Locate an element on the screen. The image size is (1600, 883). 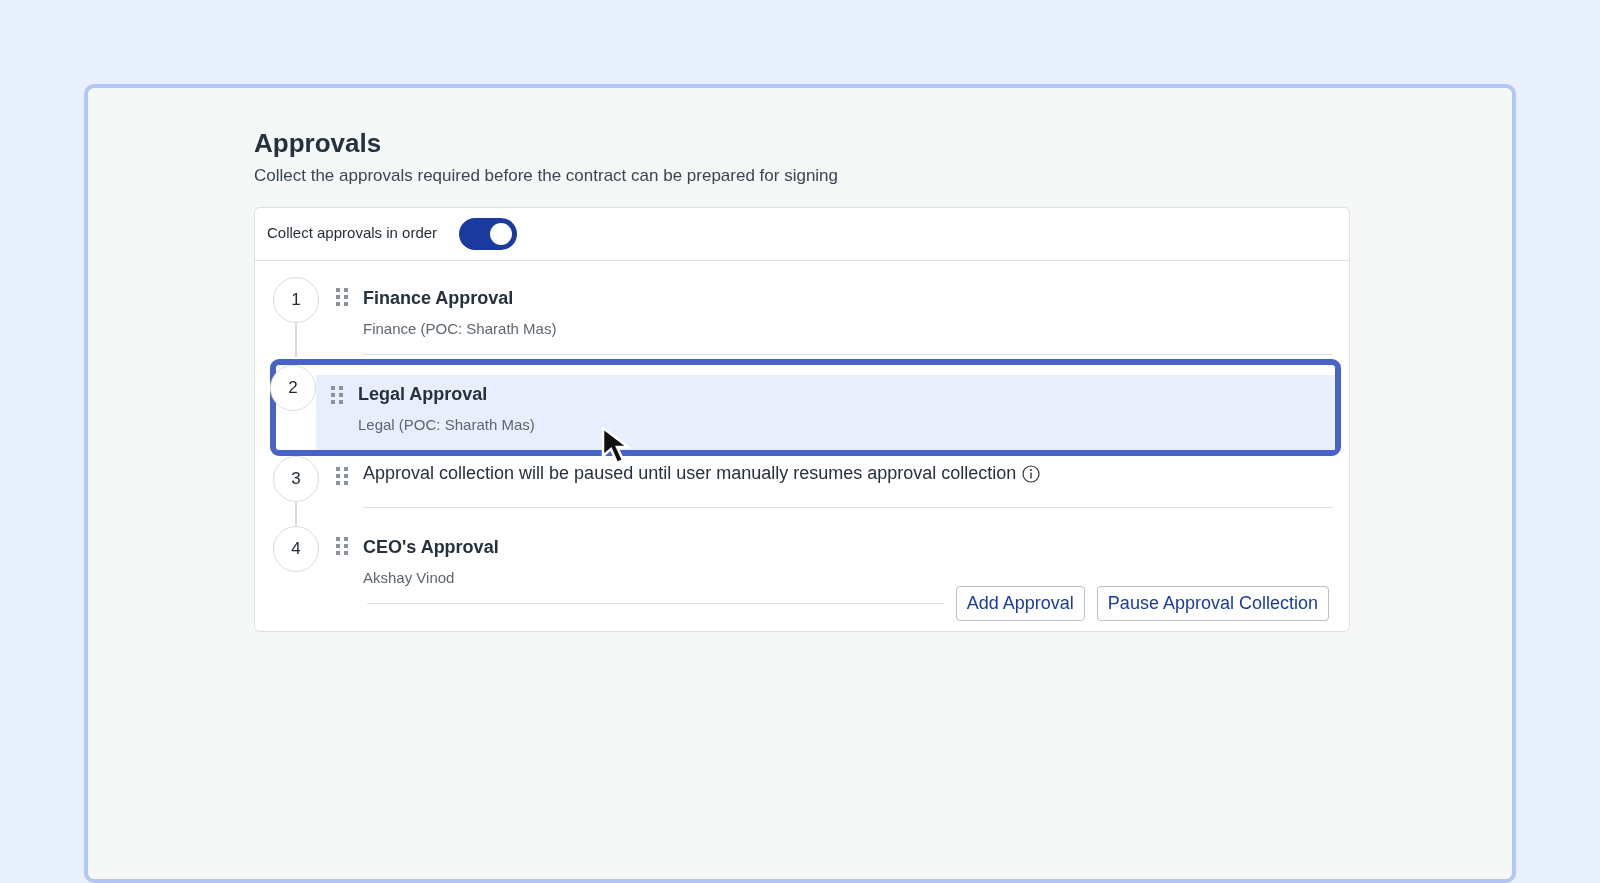
action-button: Pause Approval Collection is located at coordinates (1212, 603).